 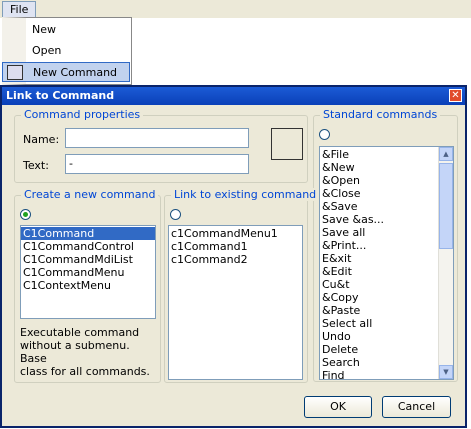 I want to click on existing-command-item: c1CommandMenu1, so click(x=235, y=233).